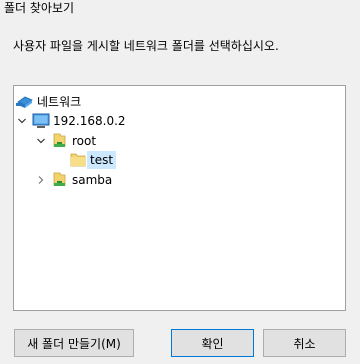  I want to click on tree-item-host: 192.168.0.2, so click(72, 121).